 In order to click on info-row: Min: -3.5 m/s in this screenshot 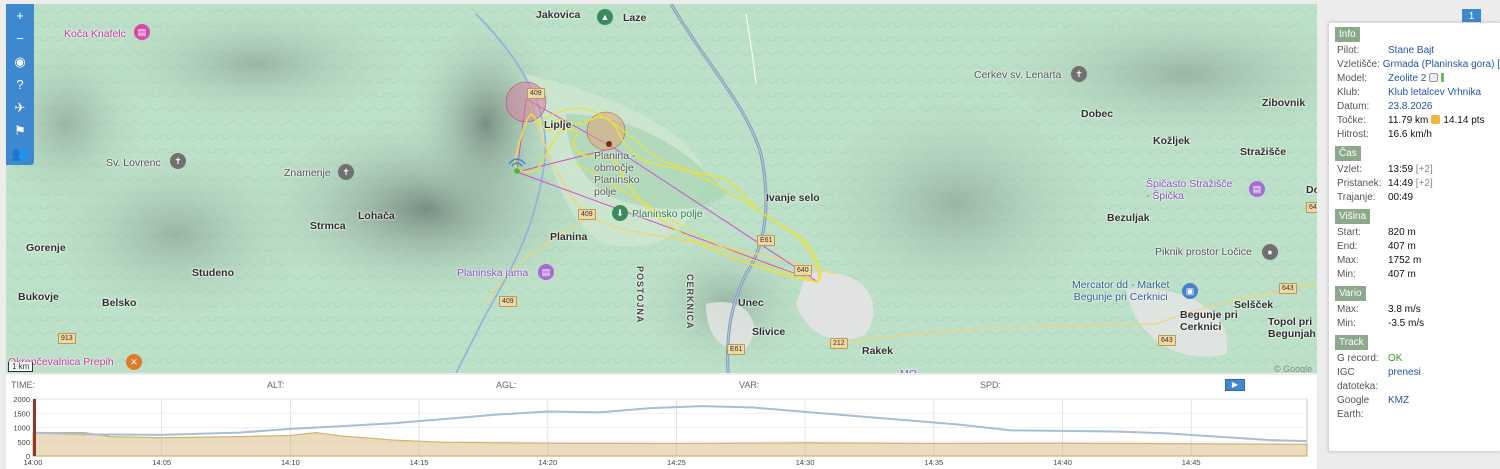, I will do `click(1414, 324)`.